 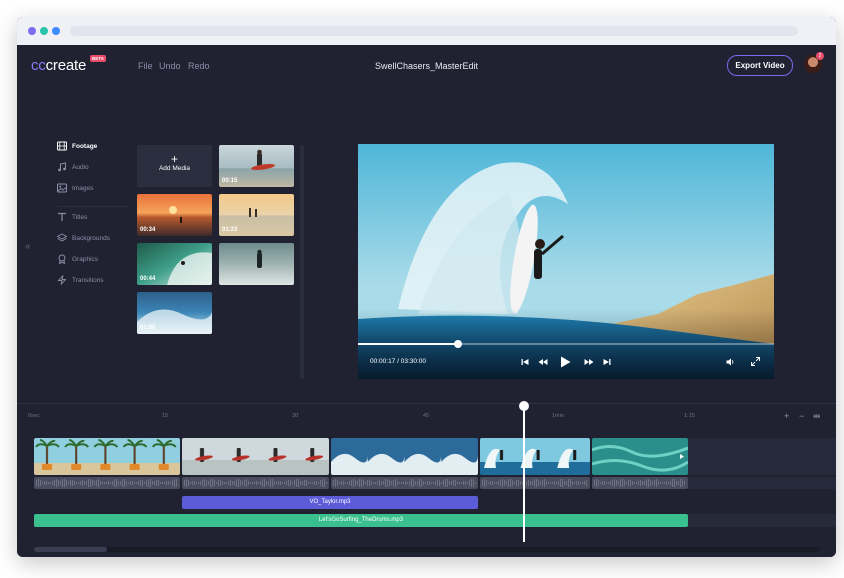 I want to click on video-clip-surfer, so click(x=255, y=456).